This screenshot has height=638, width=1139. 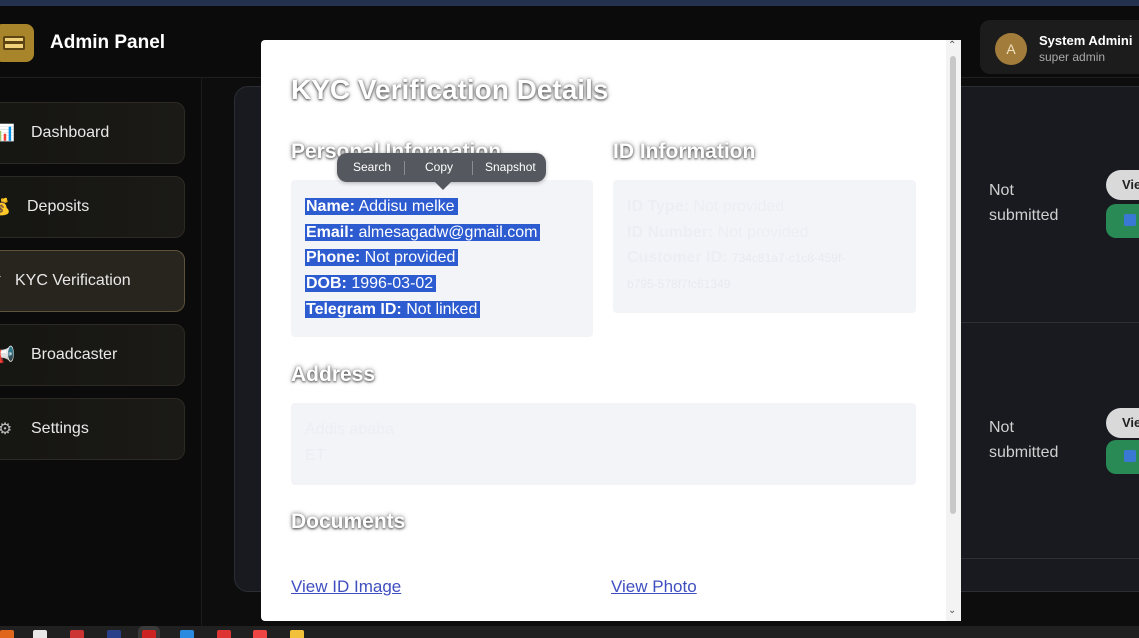 What do you see at coordinates (952, 610) in the screenshot?
I see `scroll-down-icon: ⌄` at bounding box center [952, 610].